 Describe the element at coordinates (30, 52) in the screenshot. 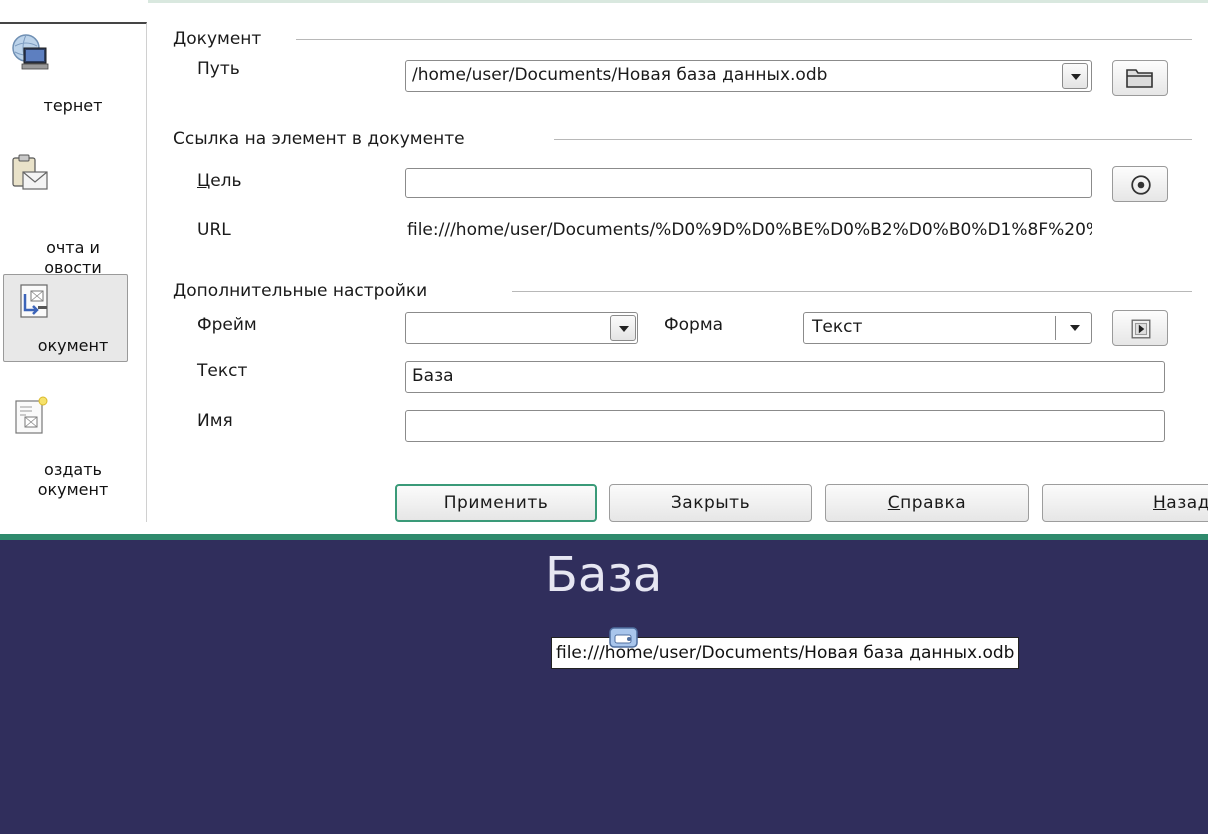

I see `globe-computer-icon` at that location.